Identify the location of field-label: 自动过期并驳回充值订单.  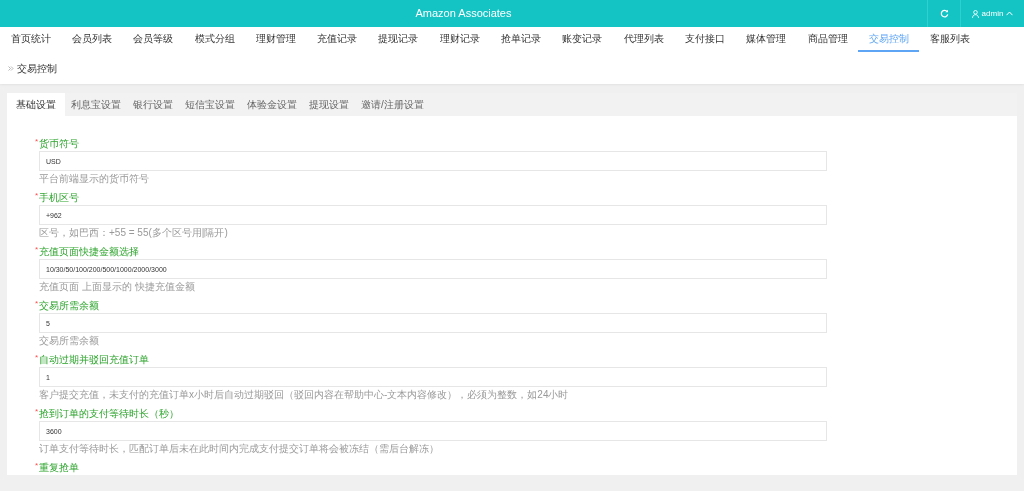
(94, 360).